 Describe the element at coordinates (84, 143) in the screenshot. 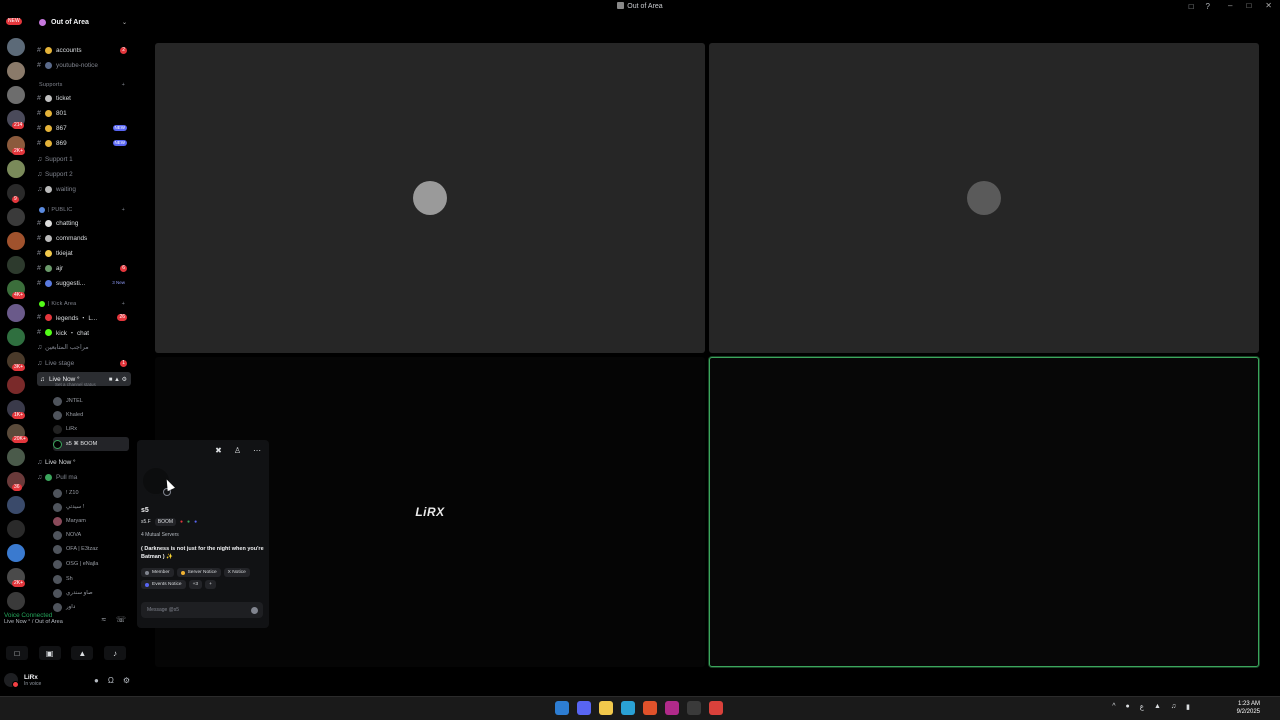

I see `channel-869: # 869 NEW` at that location.